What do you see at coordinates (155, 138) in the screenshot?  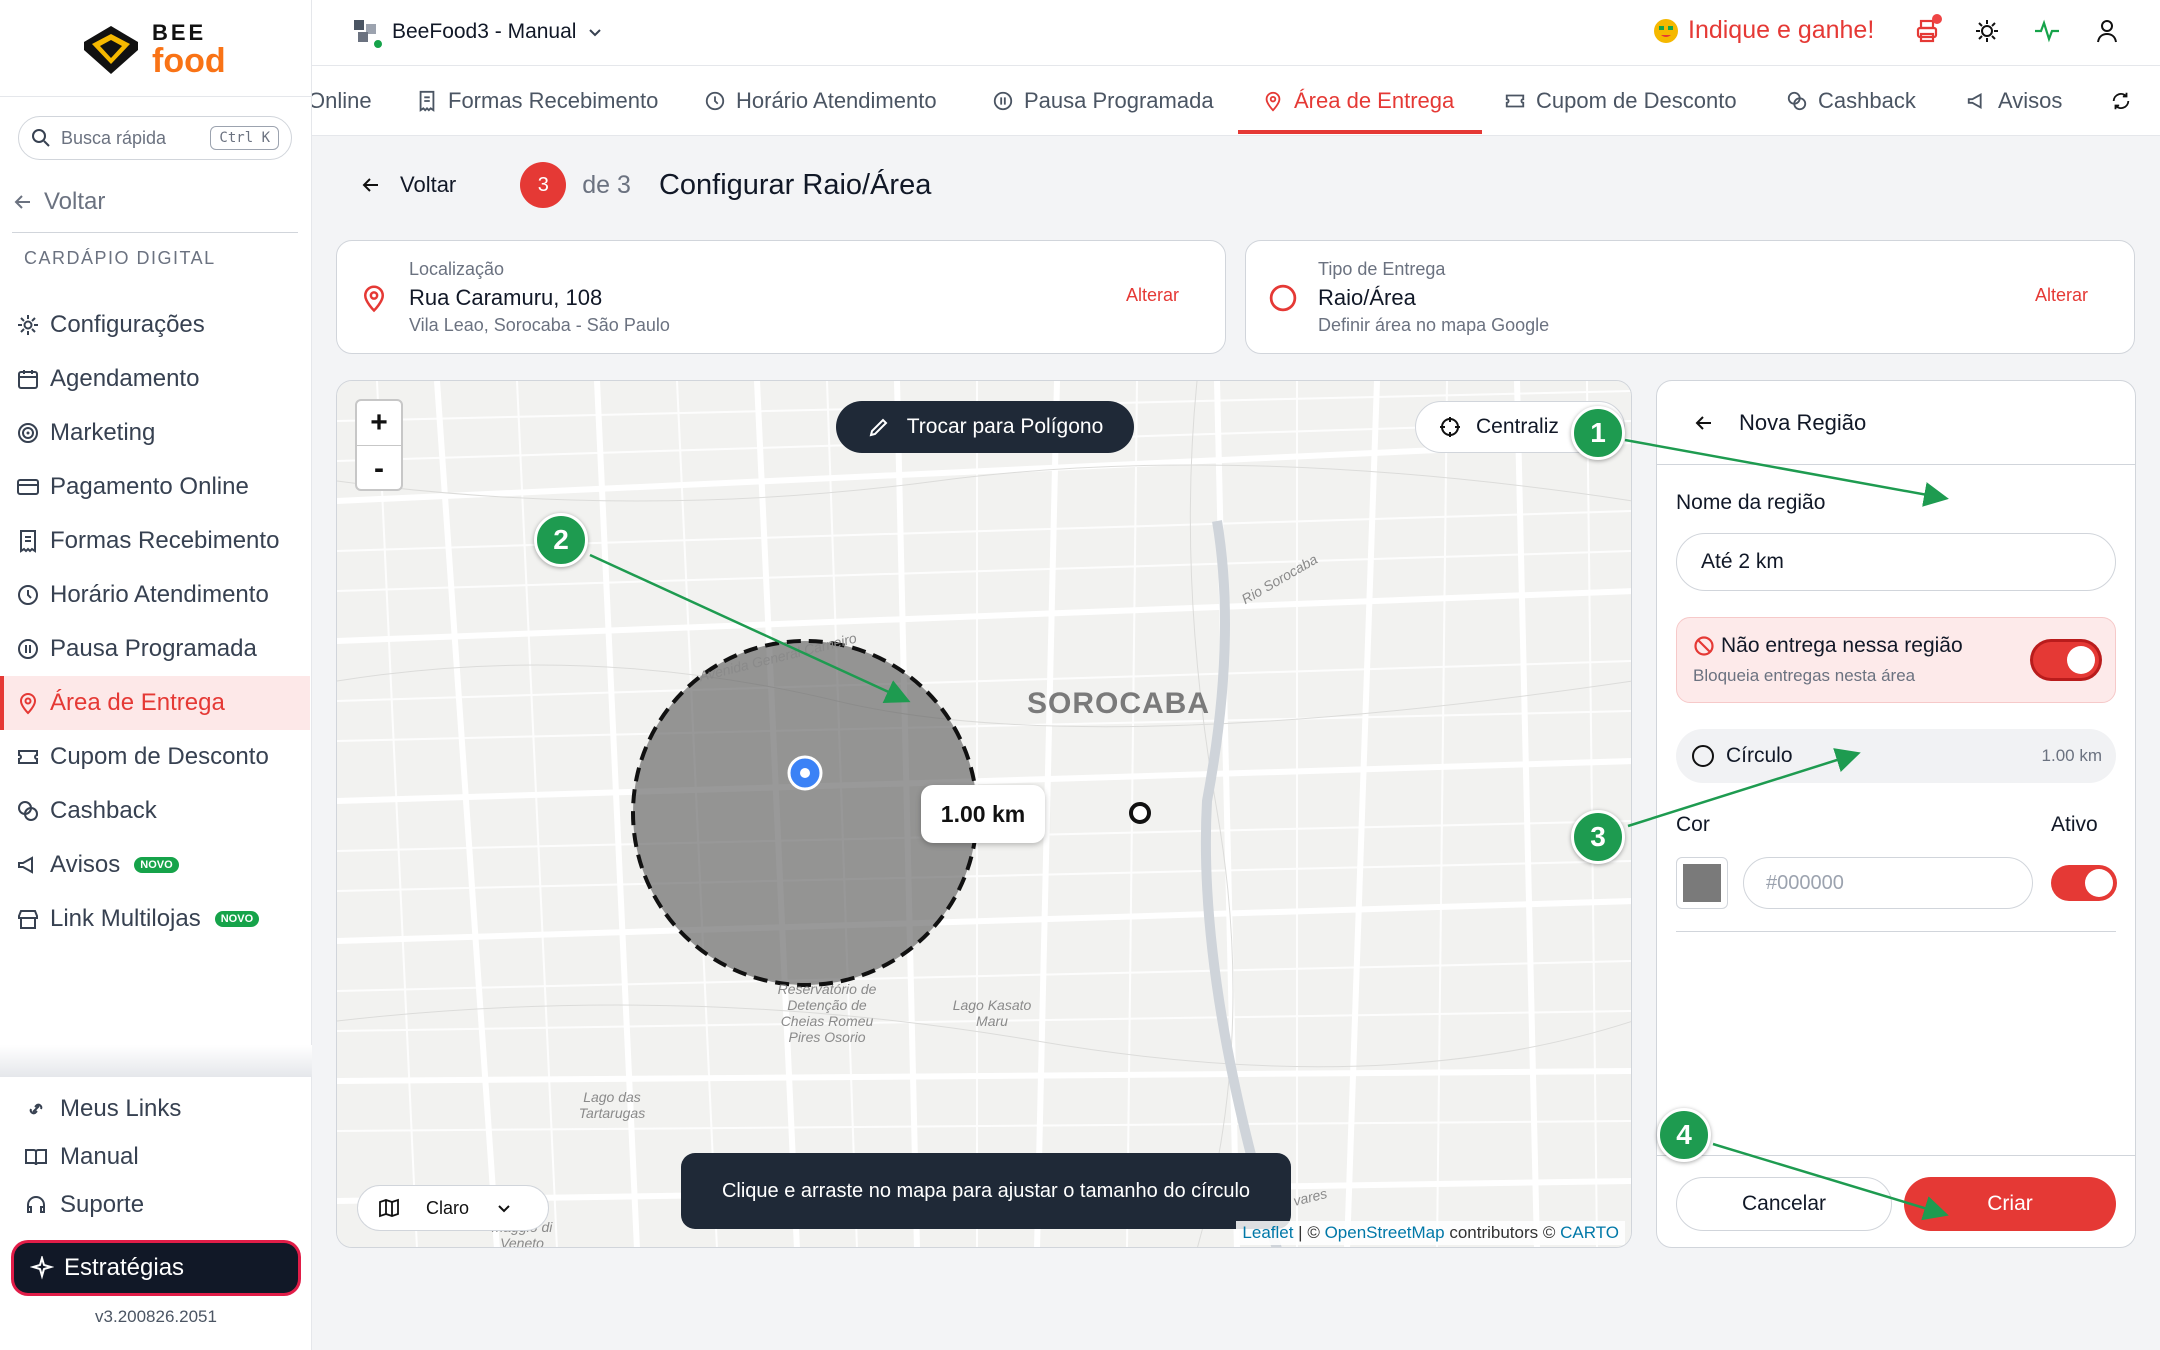 I see `quick-search-input: Busca rápida Ctrl K` at bounding box center [155, 138].